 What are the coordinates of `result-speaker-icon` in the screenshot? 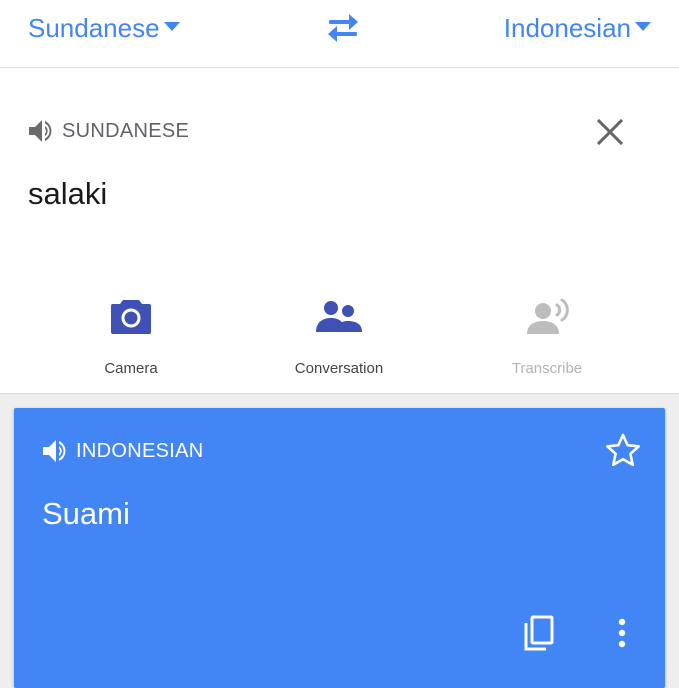 It's located at (56, 451).